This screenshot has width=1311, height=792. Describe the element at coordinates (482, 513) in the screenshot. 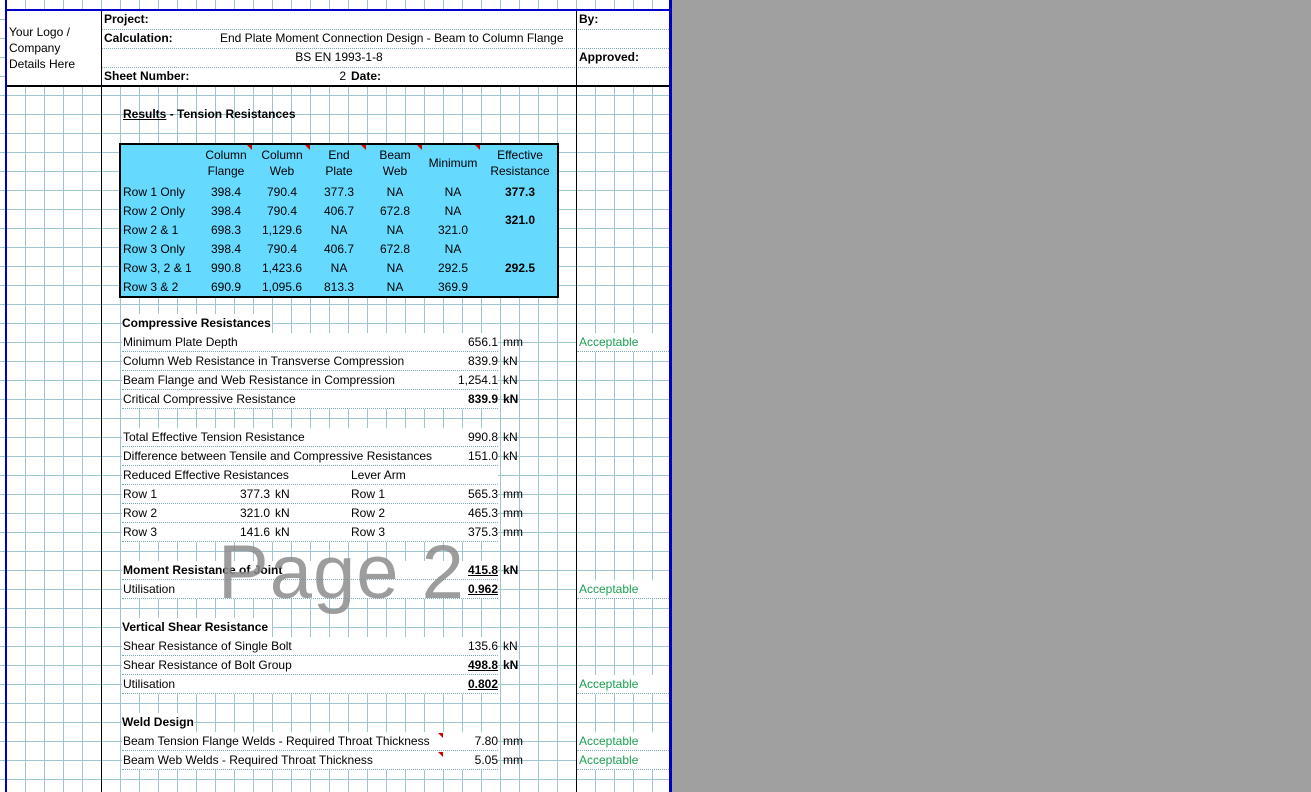

I see `lever-row-value: 465.3` at that location.